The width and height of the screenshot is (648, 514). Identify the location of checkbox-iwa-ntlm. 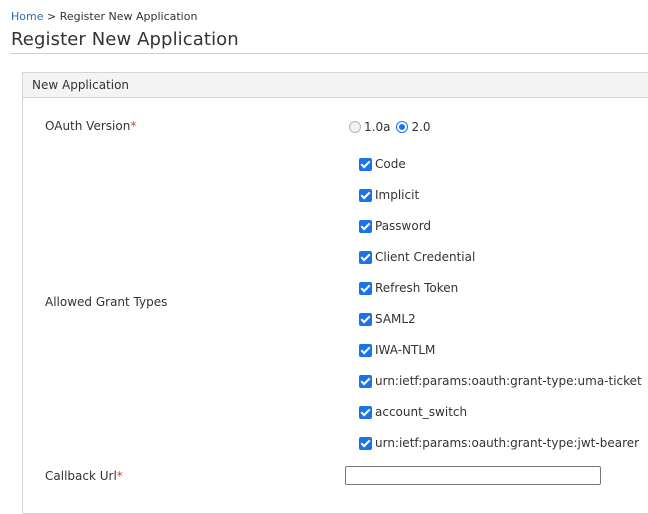
(365, 350).